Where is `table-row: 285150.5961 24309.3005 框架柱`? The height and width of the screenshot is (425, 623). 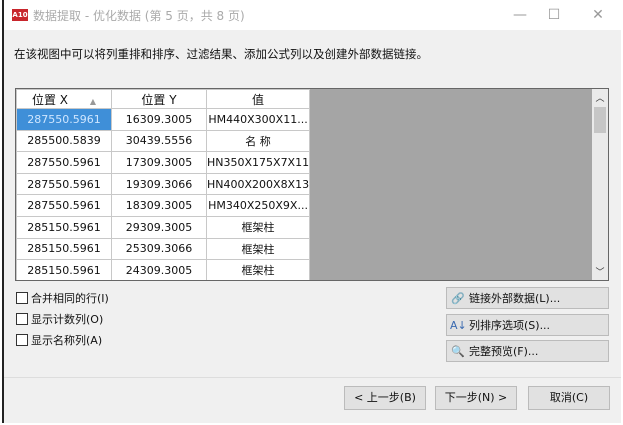
table-row: 285150.5961 24309.3005 框架柱 is located at coordinates (163, 269).